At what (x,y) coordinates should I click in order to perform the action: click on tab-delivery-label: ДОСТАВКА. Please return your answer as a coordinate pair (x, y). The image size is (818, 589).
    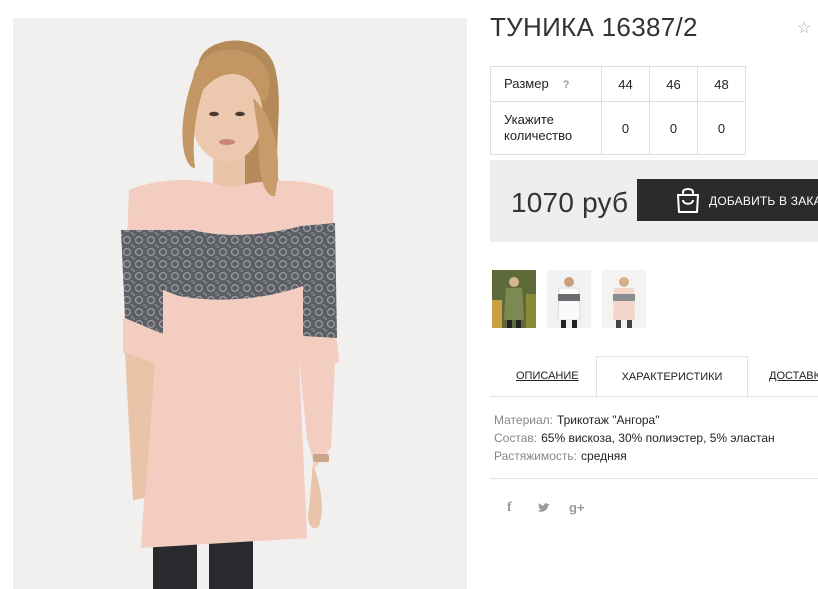
    Looking at the image, I should click on (793, 376).